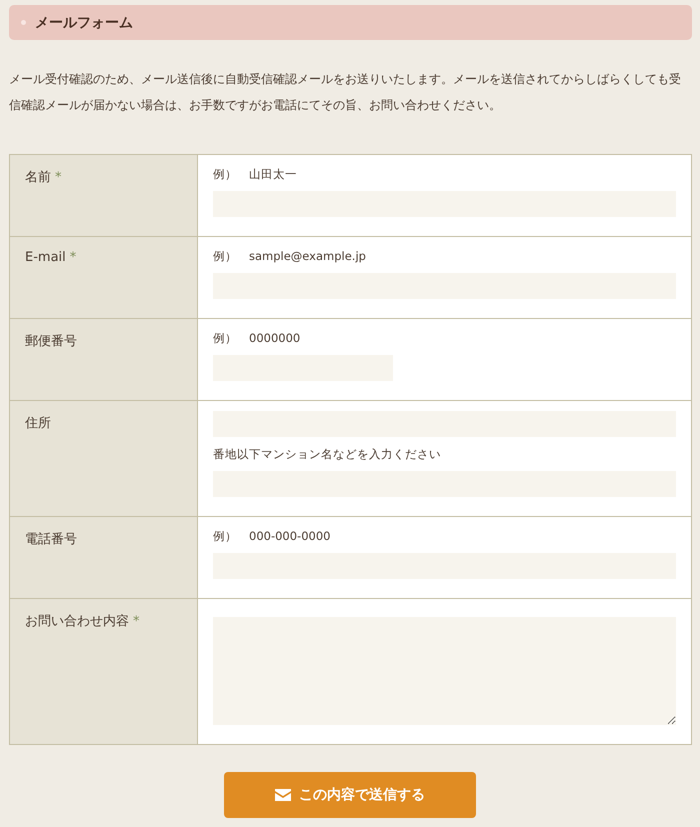 The width and height of the screenshot is (700, 827). What do you see at coordinates (290, 256) in the screenshot?
I see `example-hint: 例） sample@example.jp` at bounding box center [290, 256].